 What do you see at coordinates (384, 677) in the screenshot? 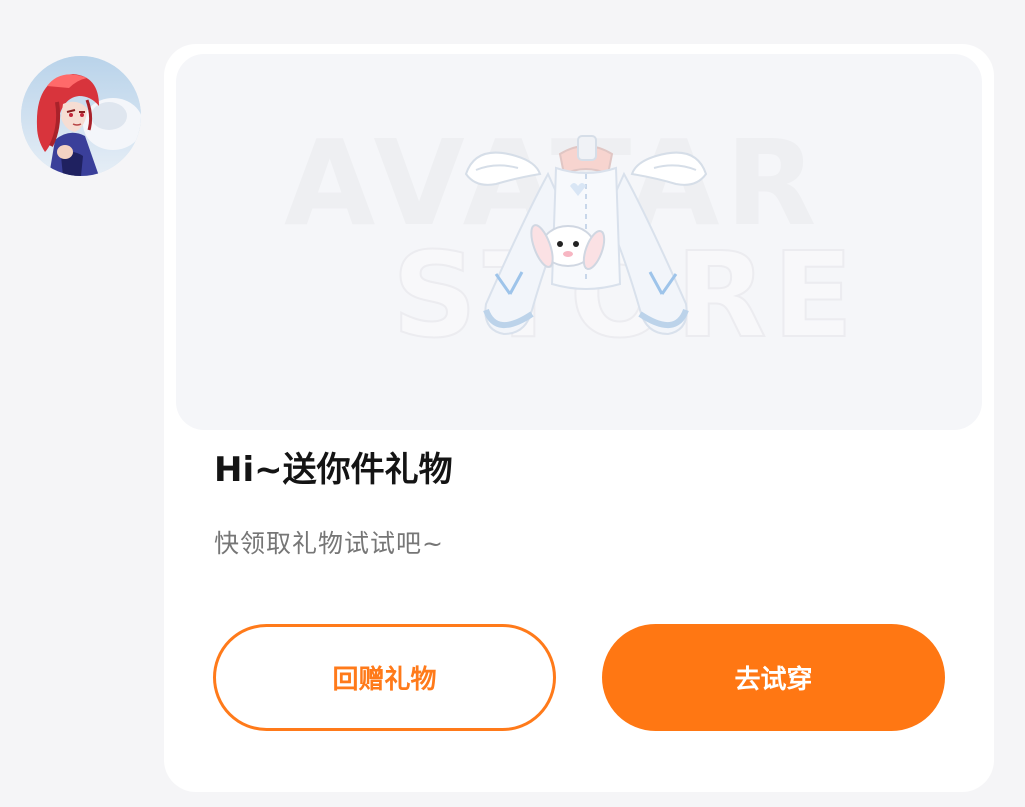
I see `return-gift-button: 回赠礼物` at bounding box center [384, 677].